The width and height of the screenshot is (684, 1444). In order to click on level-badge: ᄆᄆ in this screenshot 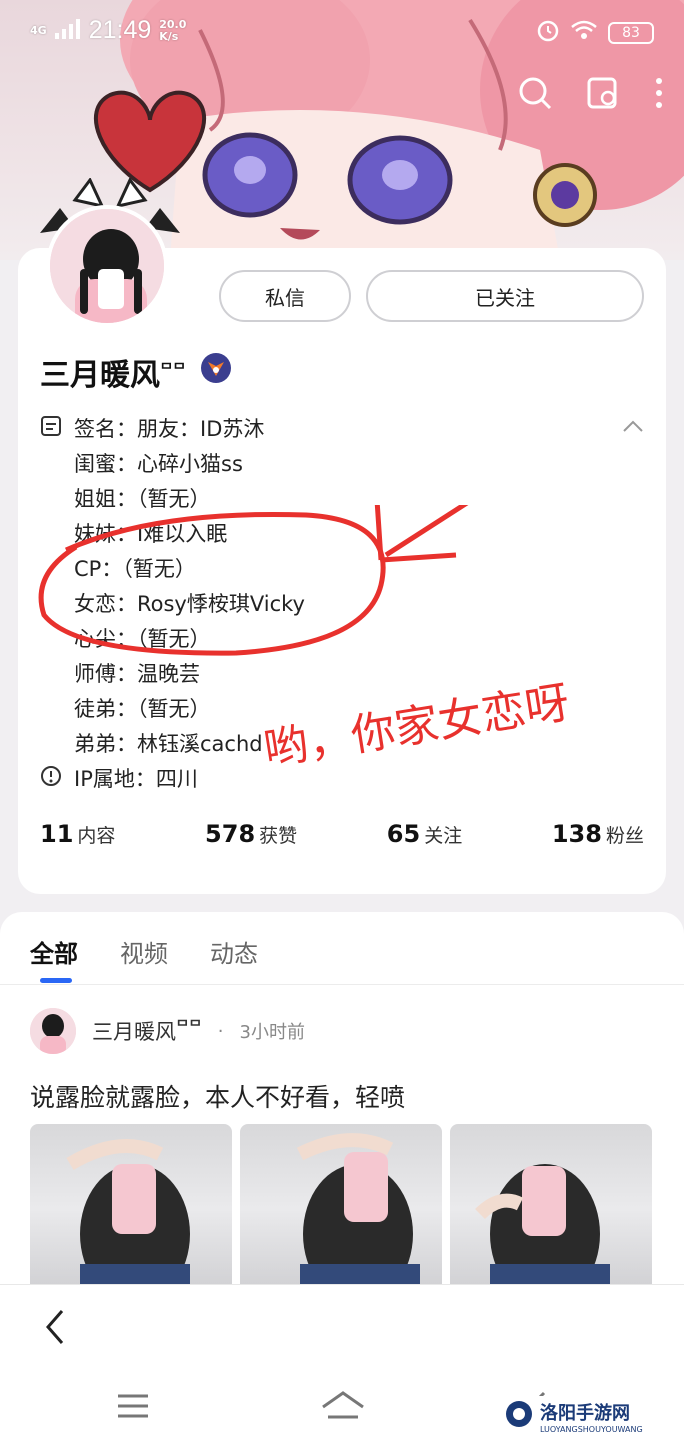, I will do `click(173, 370)`.